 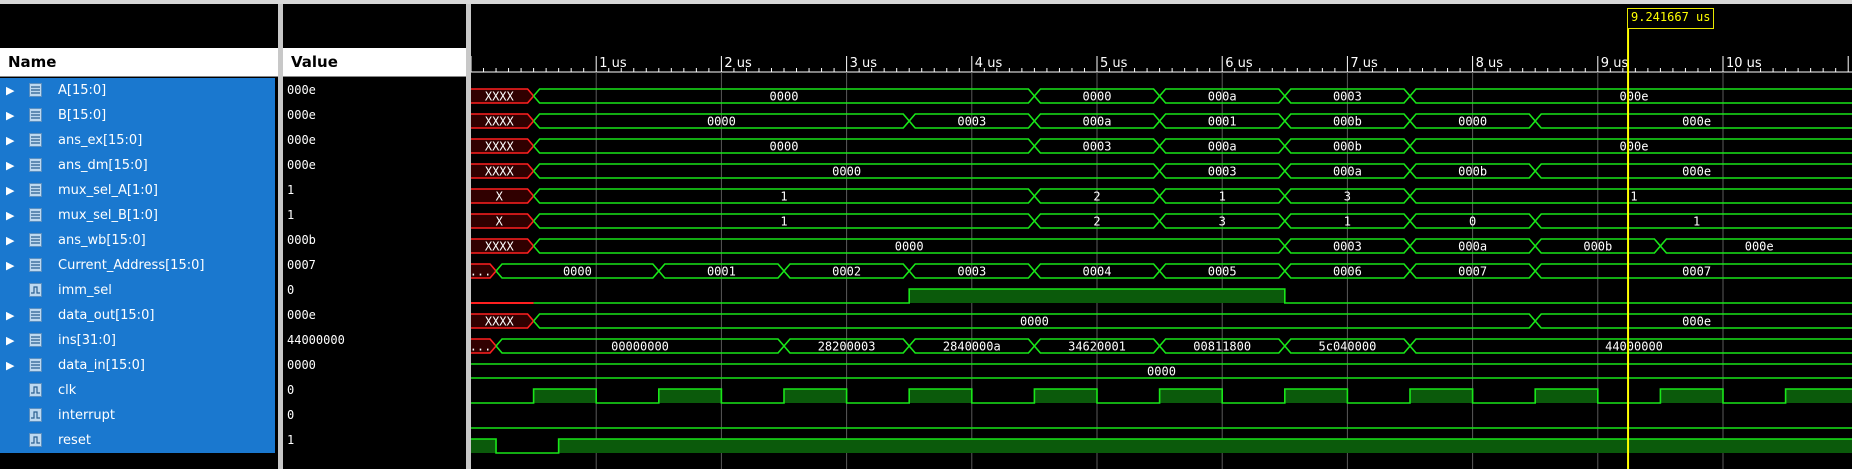 I want to click on bus-value-label: 2840000a, so click(x=972, y=347).